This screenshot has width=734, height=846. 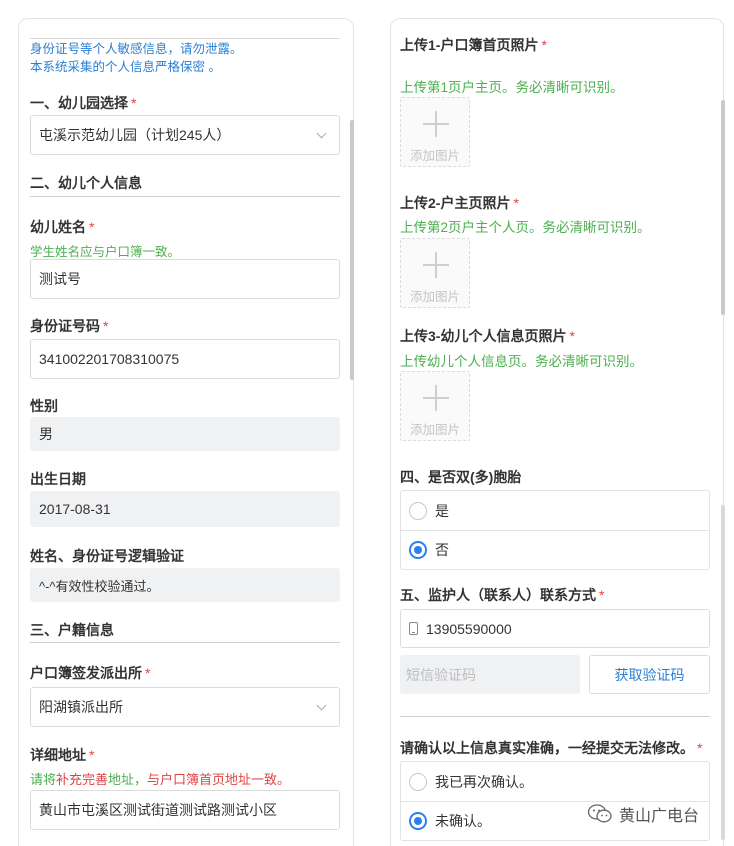 I want to click on section-household-title: 三、户籍信息, so click(x=72, y=630).